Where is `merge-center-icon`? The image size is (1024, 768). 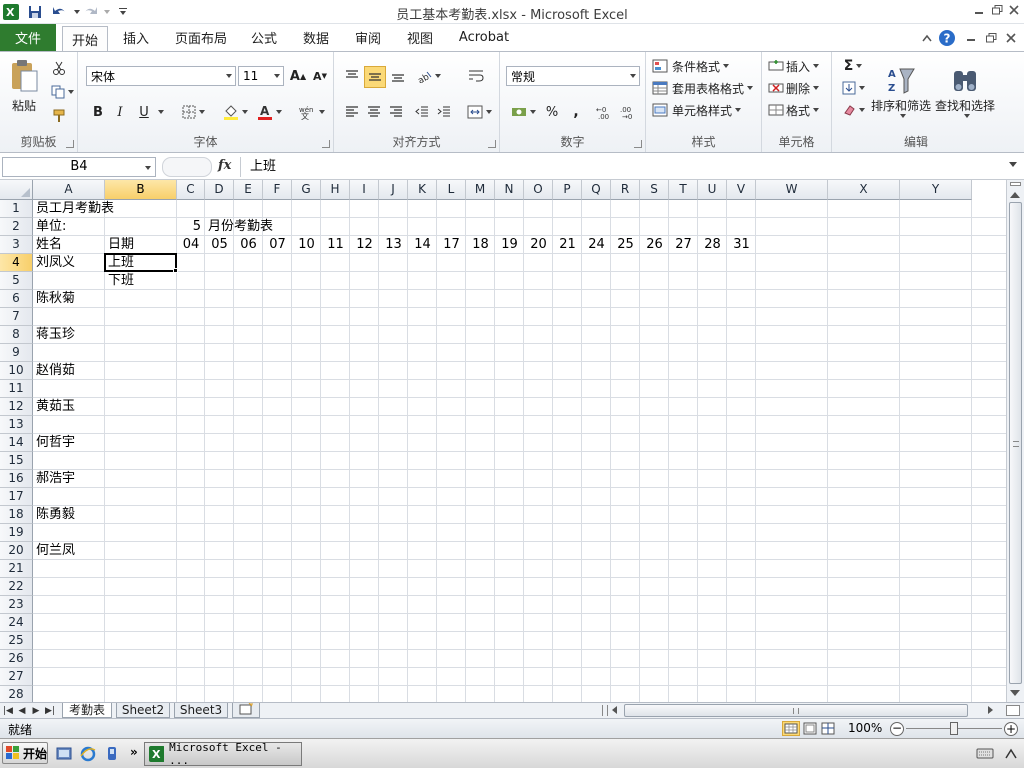
merge-center-icon is located at coordinates (479, 112).